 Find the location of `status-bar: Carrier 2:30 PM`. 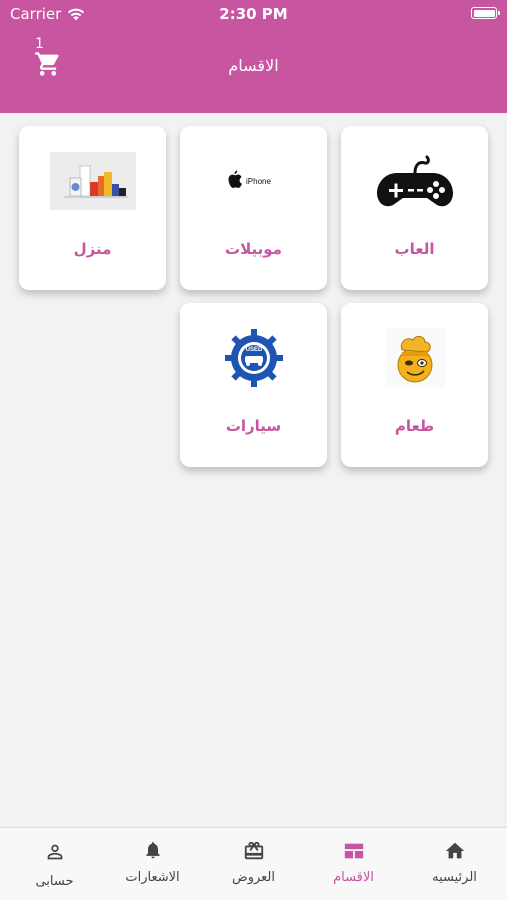

status-bar: Carrier 2:30 PM is located at coordinates (253, 14).